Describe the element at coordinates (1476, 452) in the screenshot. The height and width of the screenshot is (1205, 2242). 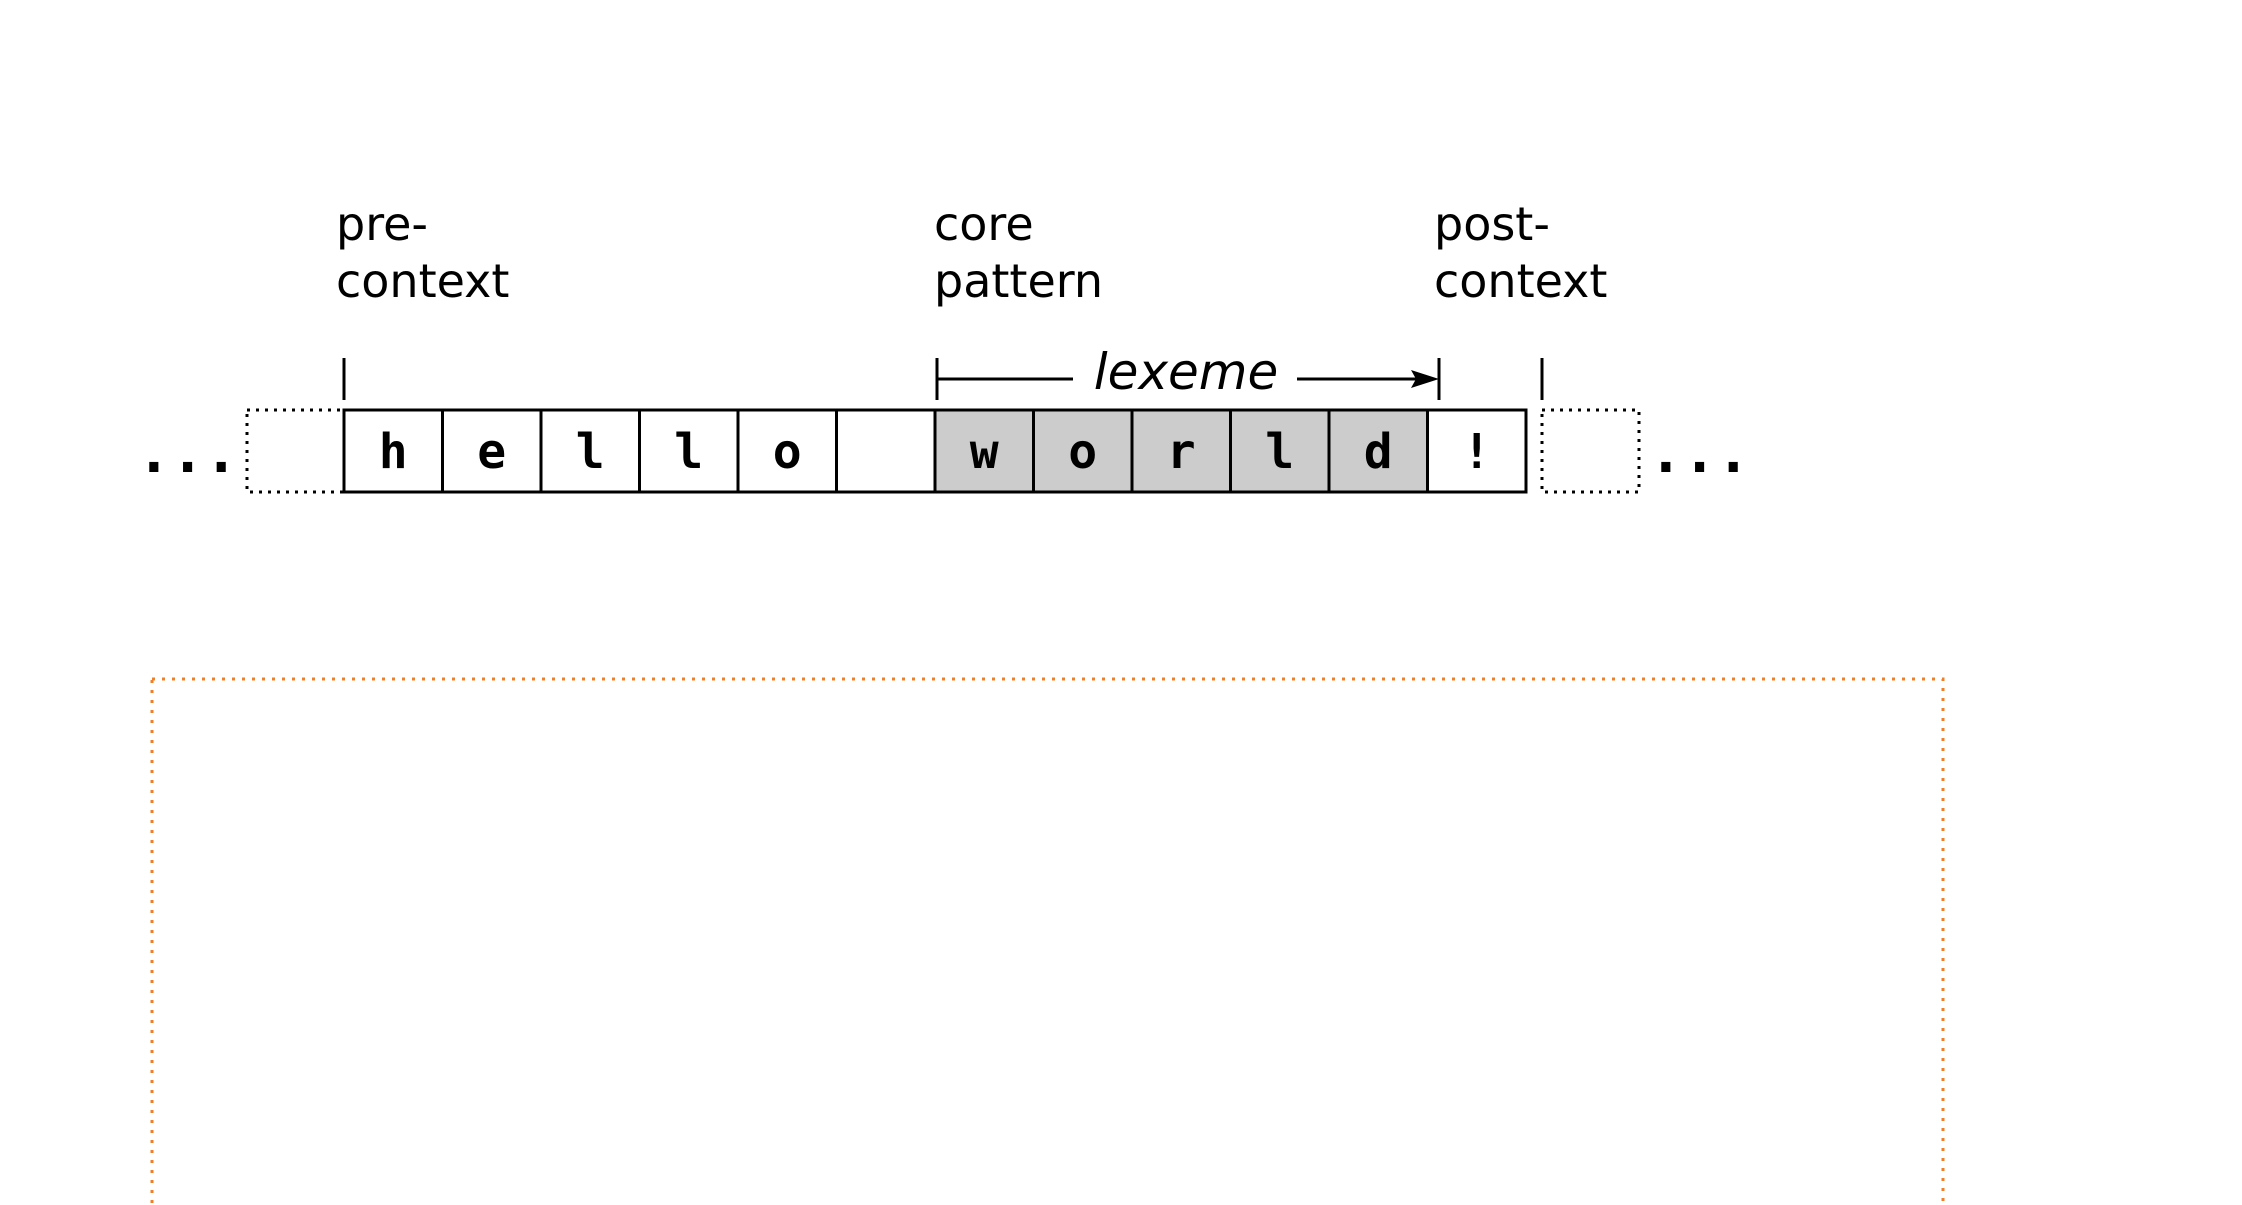
I see `cell-char: !` at that location.